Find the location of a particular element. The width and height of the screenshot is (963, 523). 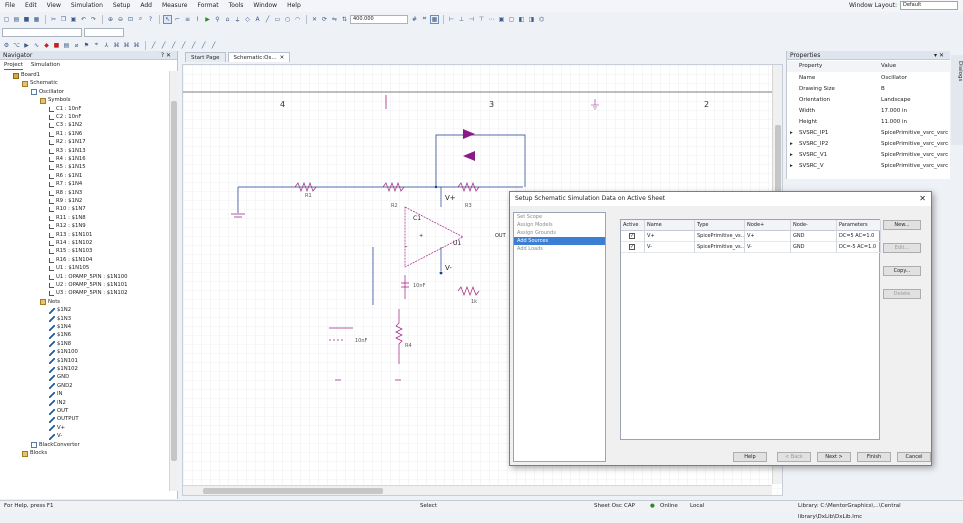

close-icon: ? ✕ is located at coordinates (166, 55).